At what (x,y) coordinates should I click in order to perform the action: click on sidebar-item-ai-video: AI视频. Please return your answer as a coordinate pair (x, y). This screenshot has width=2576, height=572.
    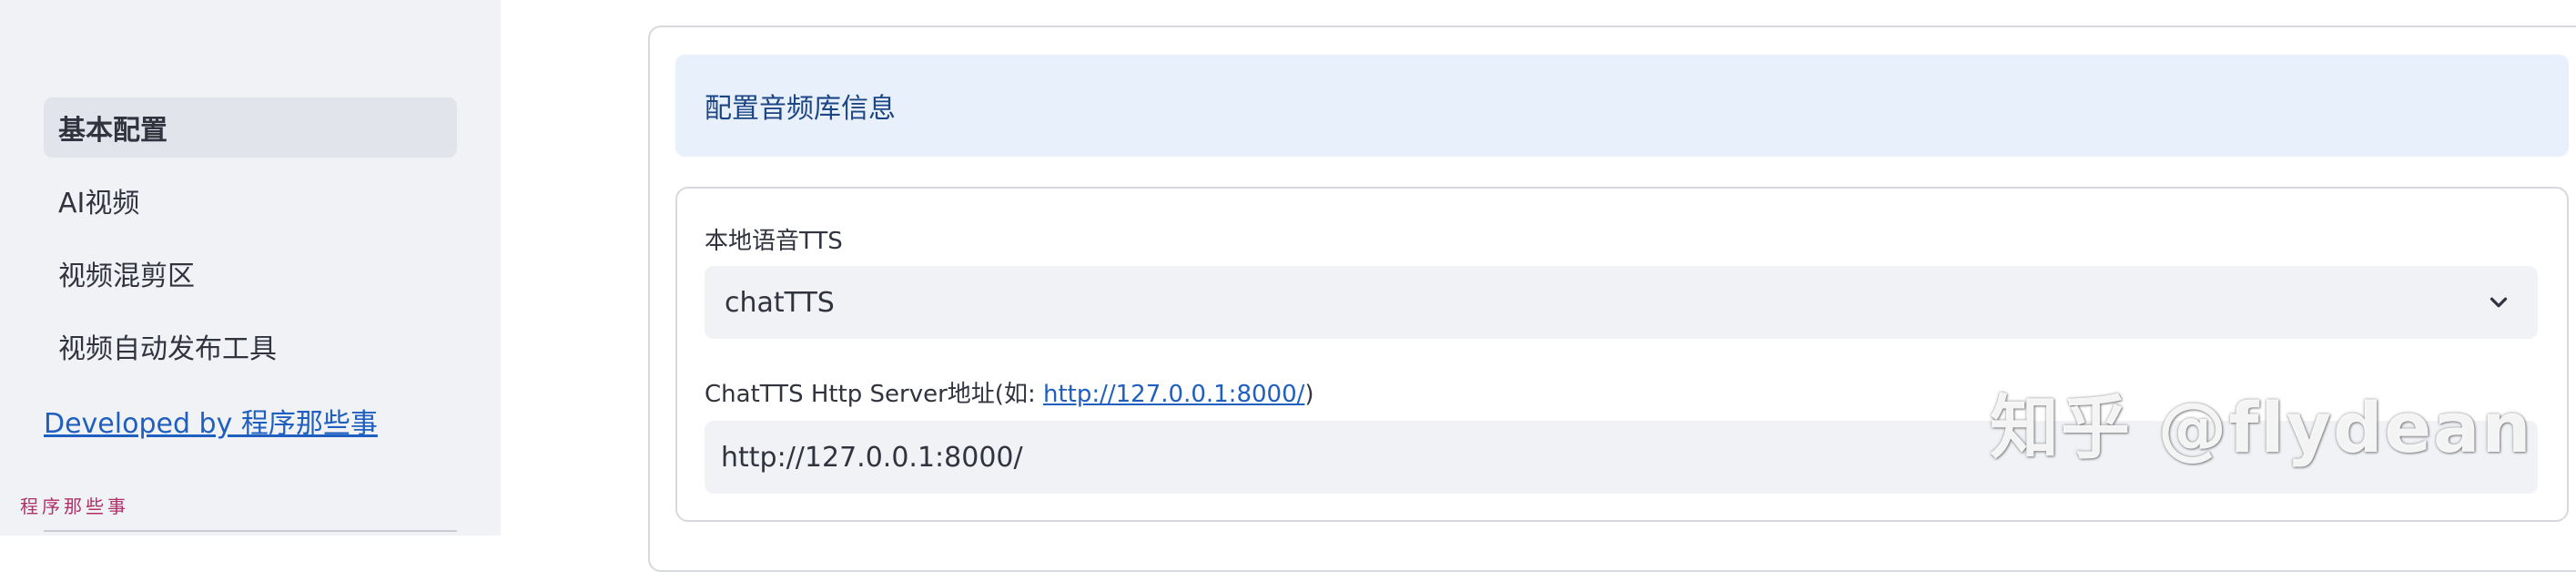
    Looking at the image, I should click on (250, 200).